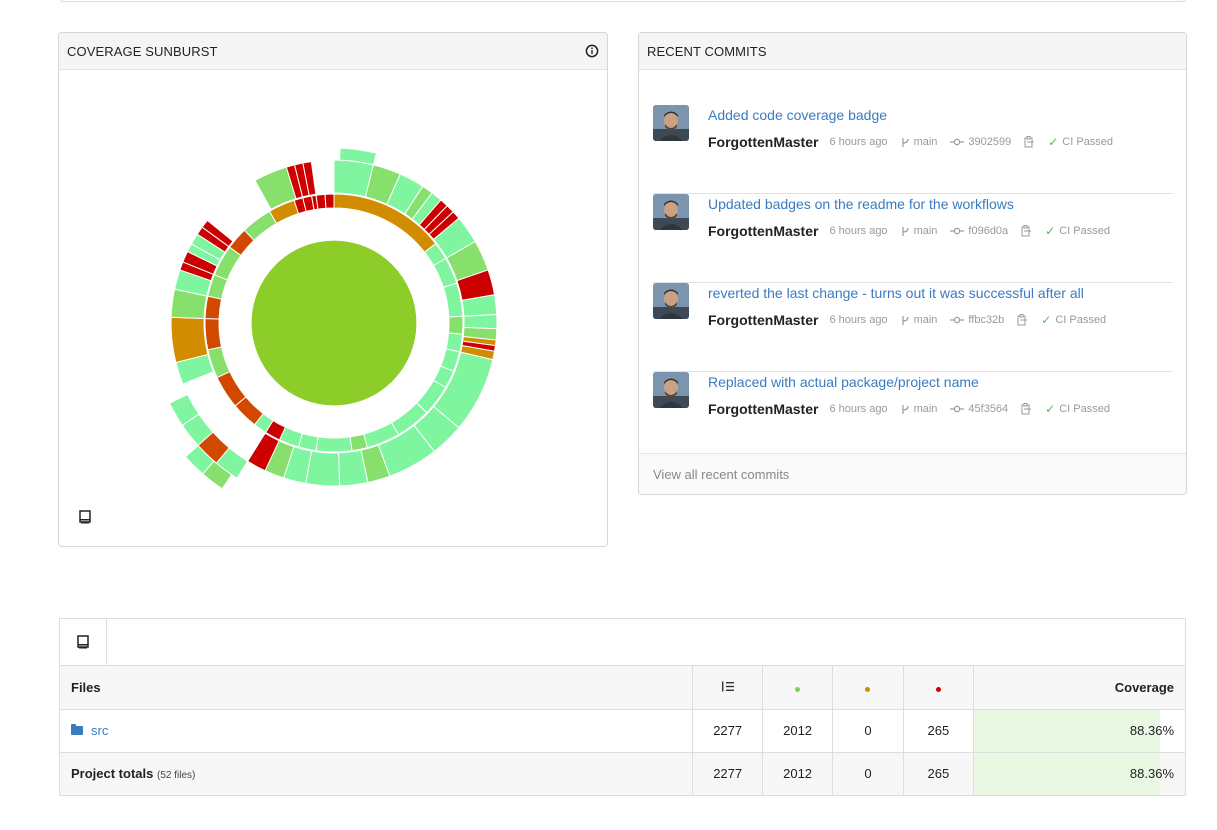  I want to click on commit-sha: f096d0a, so click(979, 231).